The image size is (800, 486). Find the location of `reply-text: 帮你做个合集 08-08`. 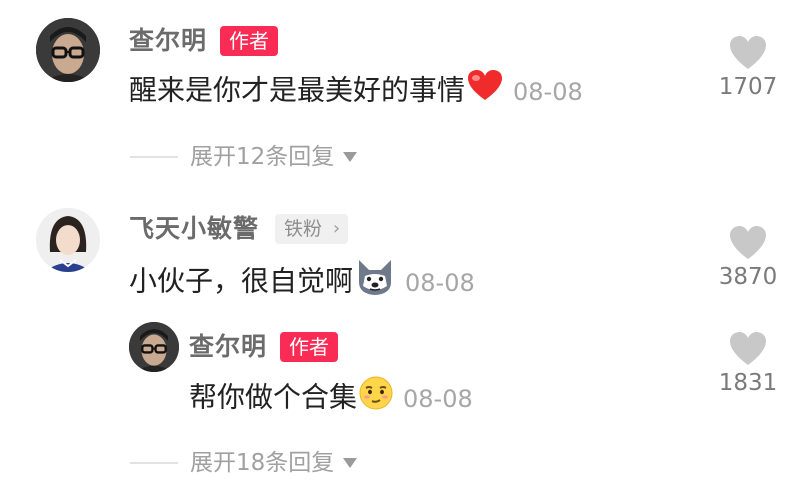

reply-text: 帮你做个合集 08-08 is located at coordinates (331, 398).